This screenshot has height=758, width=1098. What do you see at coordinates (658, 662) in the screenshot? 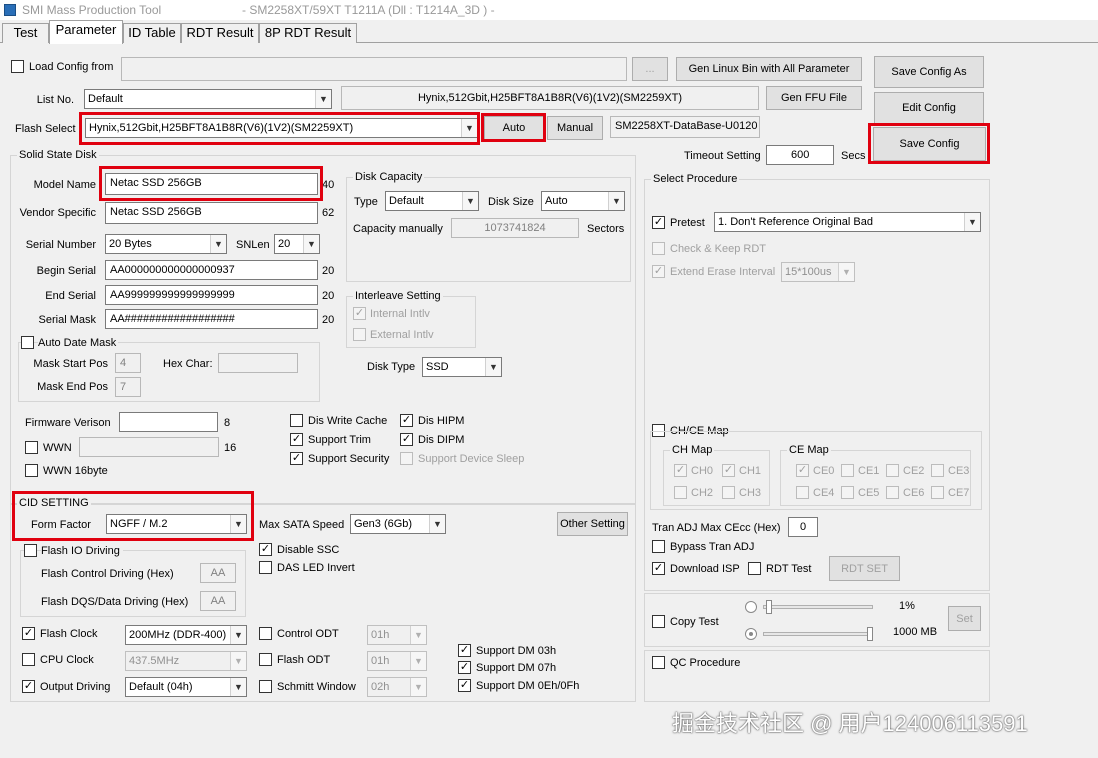
I see `qc-procedure-checkbox` at bounding box center [658, 662].